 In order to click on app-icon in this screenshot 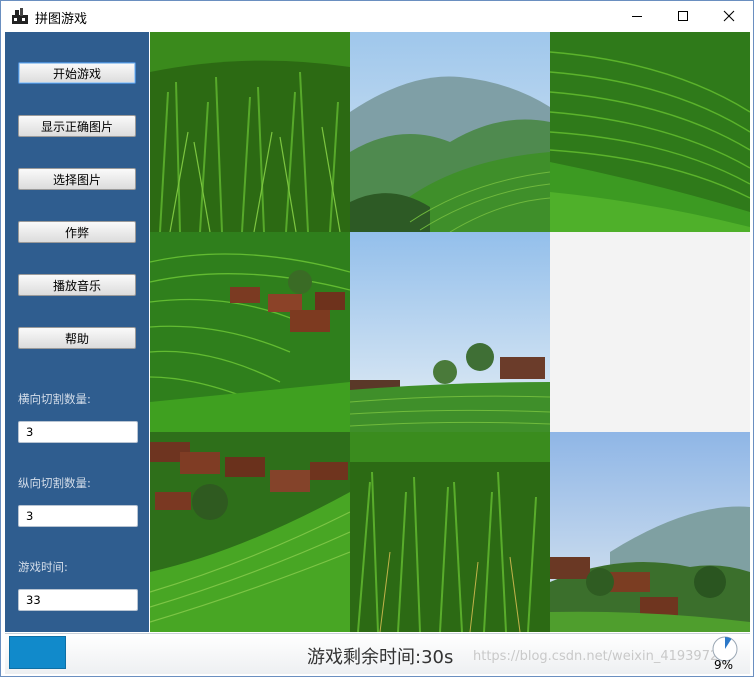, I will do `click(20, 16)`.